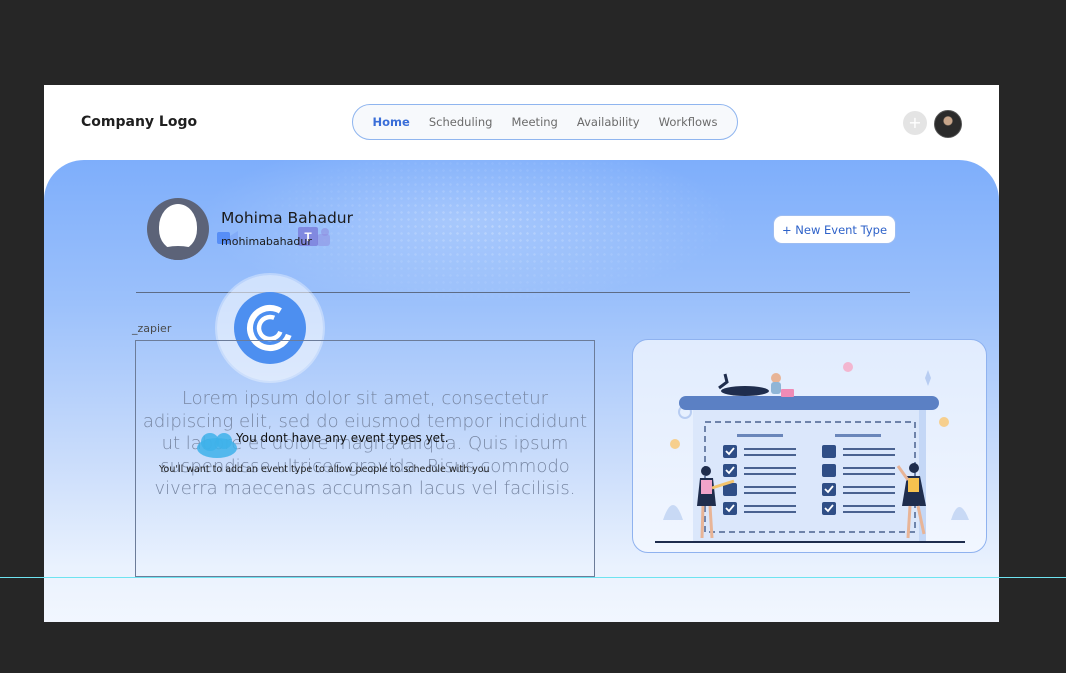 This screenshot has width=1066, height=673. Describe the element at coordinates (342, 438) in the screenshot. I see `empty-state-title: You dont have any event types yet.` at that location.